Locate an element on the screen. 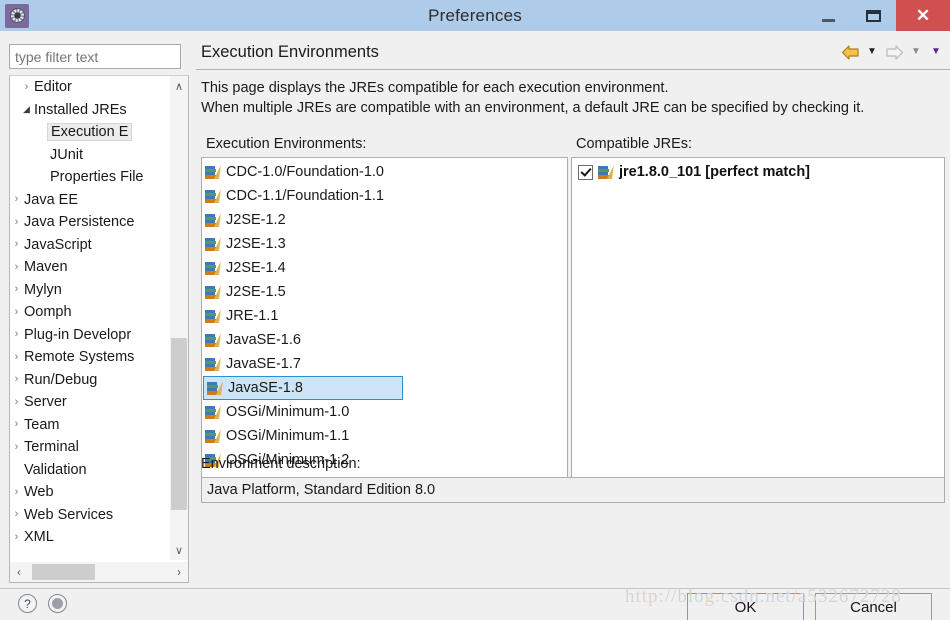  environment-row: JavaSE-1.6 is located at coordinates (384, 340).